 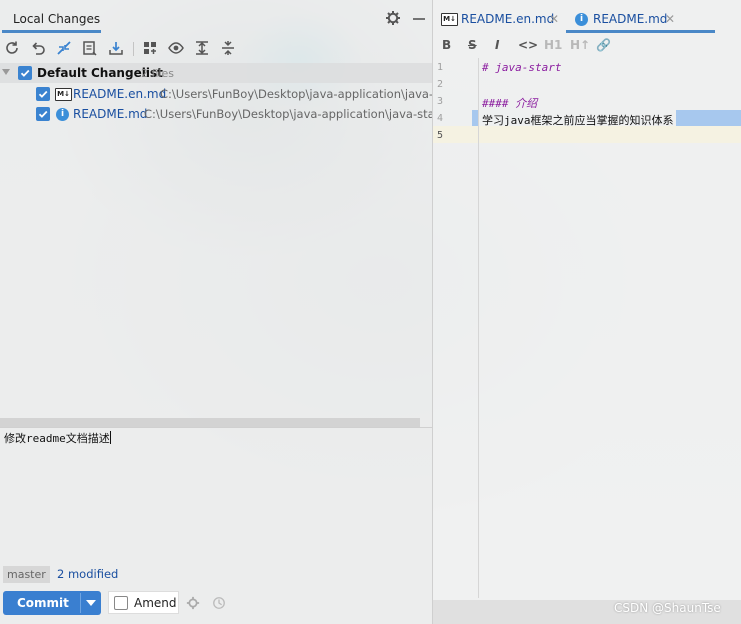 What do you see at coordinates (553, 45) in the screenshot?
I see `header1-button: H1` at bounding box center [553, 45].